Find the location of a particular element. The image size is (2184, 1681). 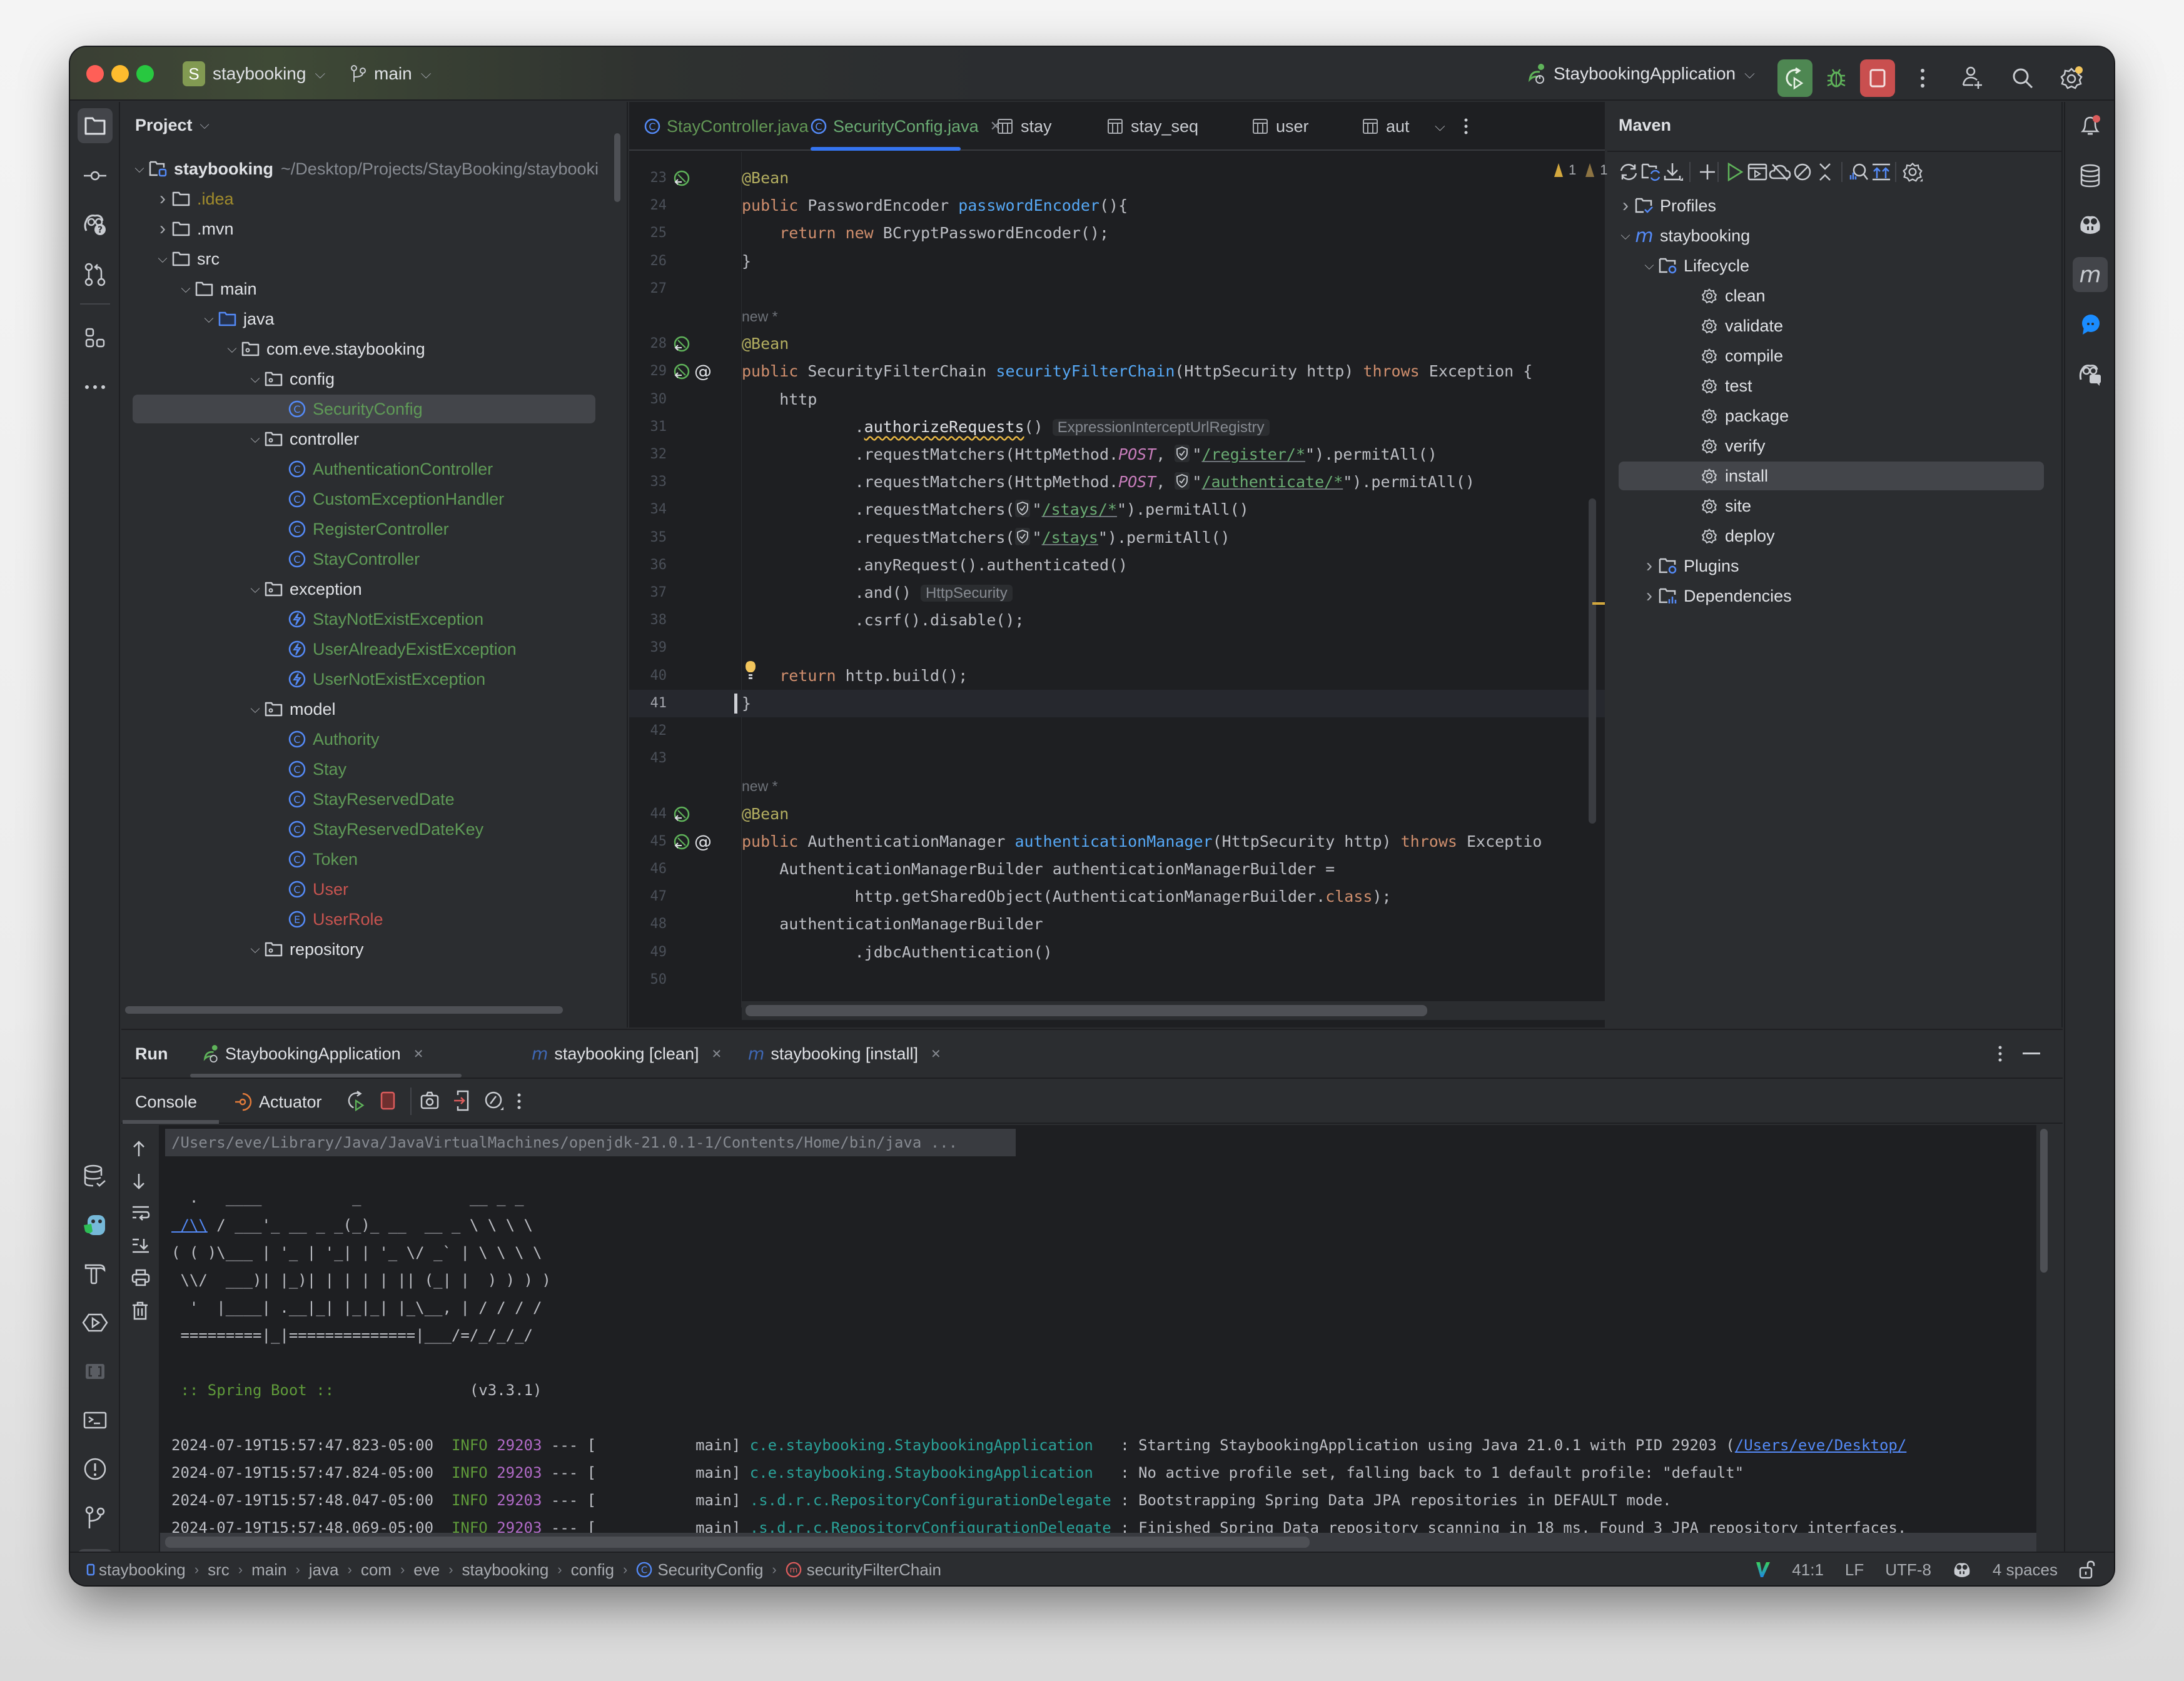

tree-item: ⌵ config is located at coordinates (291, 379).